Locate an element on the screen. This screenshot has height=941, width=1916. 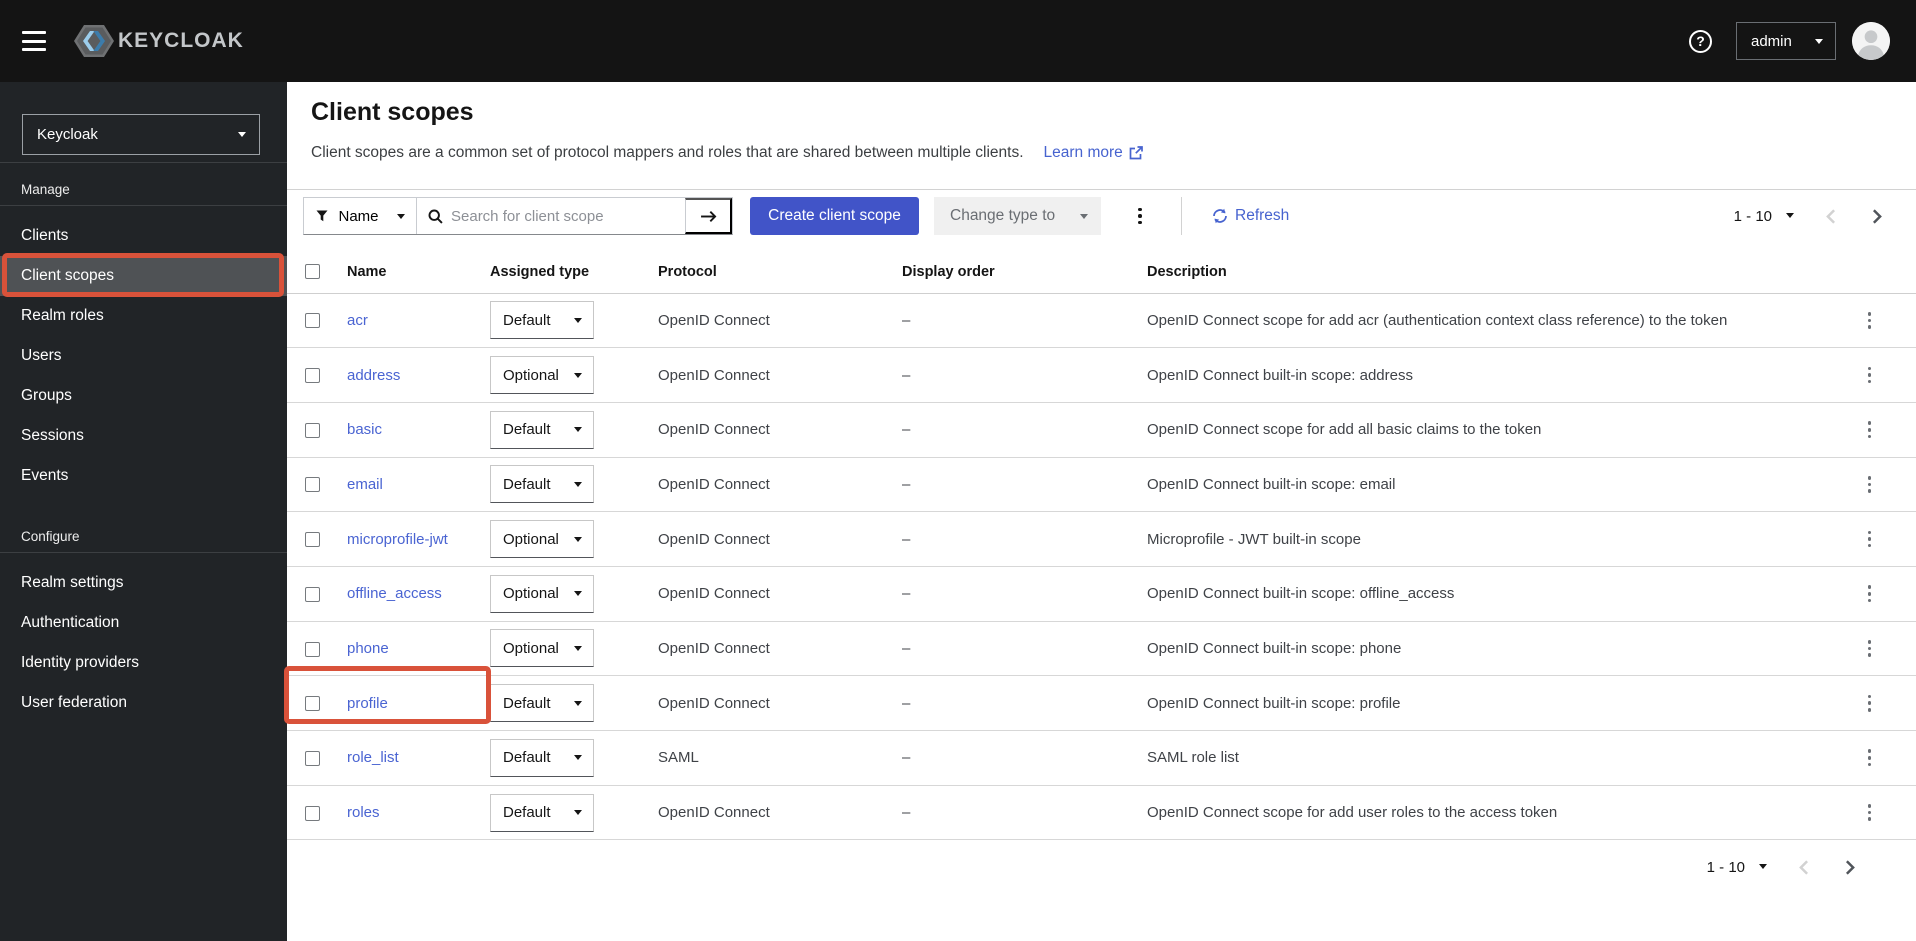
scope-name-link: role_list is located at coordinates (373, 757).